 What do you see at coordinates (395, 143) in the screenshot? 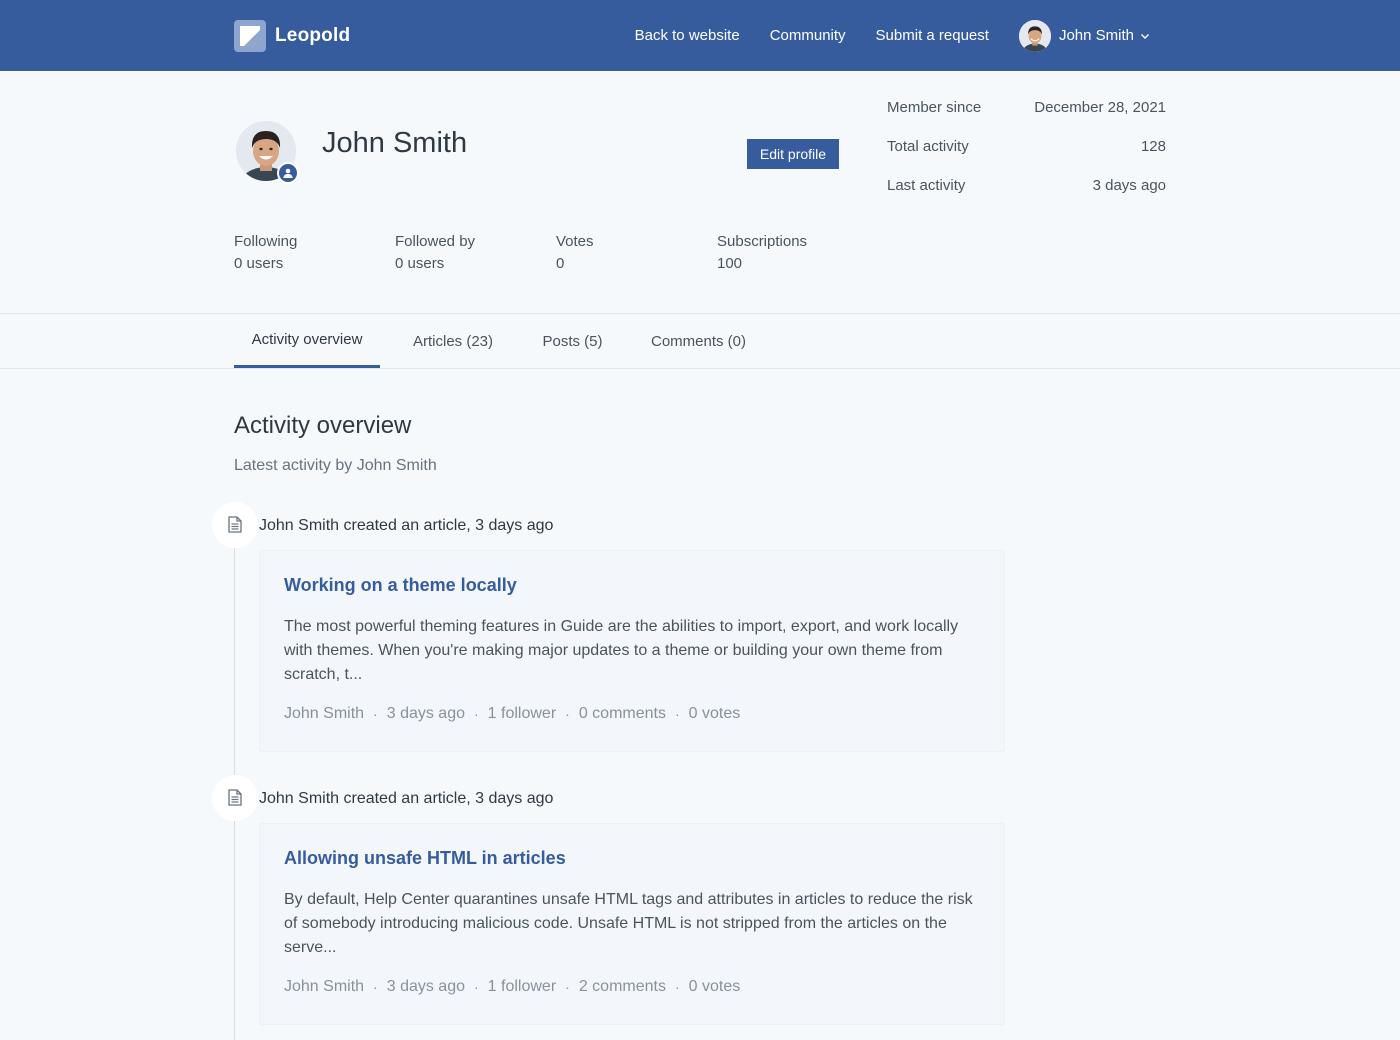
I see `profile-name: John Smith` at bounding box center [395, 143].